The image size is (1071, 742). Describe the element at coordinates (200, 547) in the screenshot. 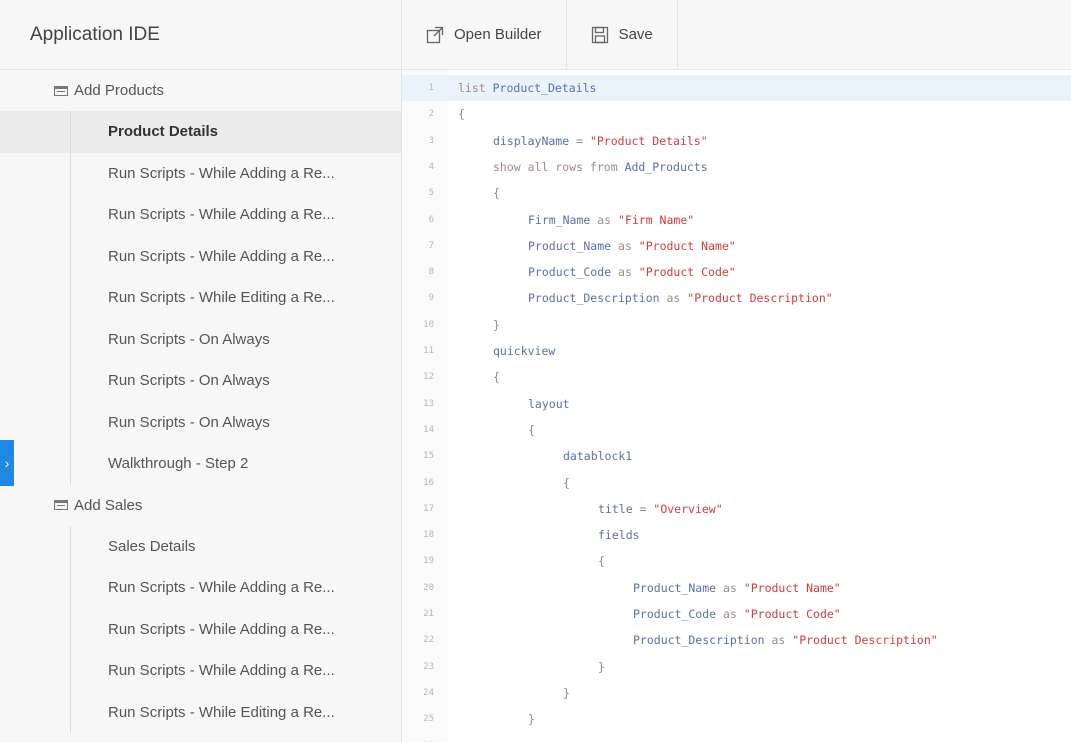

I see `tree-item: Sales Details` at that location.